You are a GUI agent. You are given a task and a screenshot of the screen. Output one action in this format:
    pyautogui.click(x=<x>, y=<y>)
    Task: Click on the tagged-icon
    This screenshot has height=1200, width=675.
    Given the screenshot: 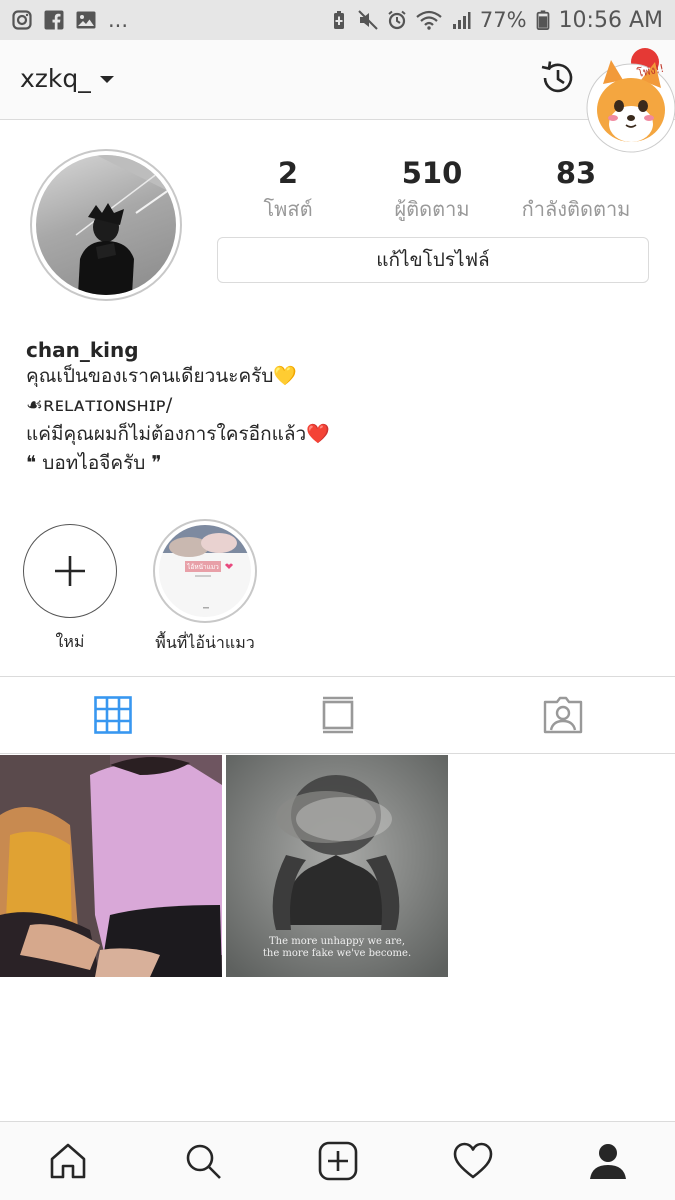 What is the action you would take?
    pyautogui.click(x=562, y=715)
    